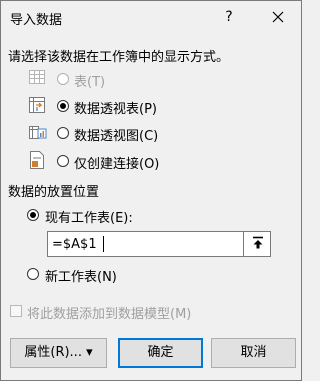 This screenshot has width=320, height=381. What do you see at coordinates (90, 82) in the screenshot?
I see `table-option-label: 表(T)` at bounding box center [90, 82].